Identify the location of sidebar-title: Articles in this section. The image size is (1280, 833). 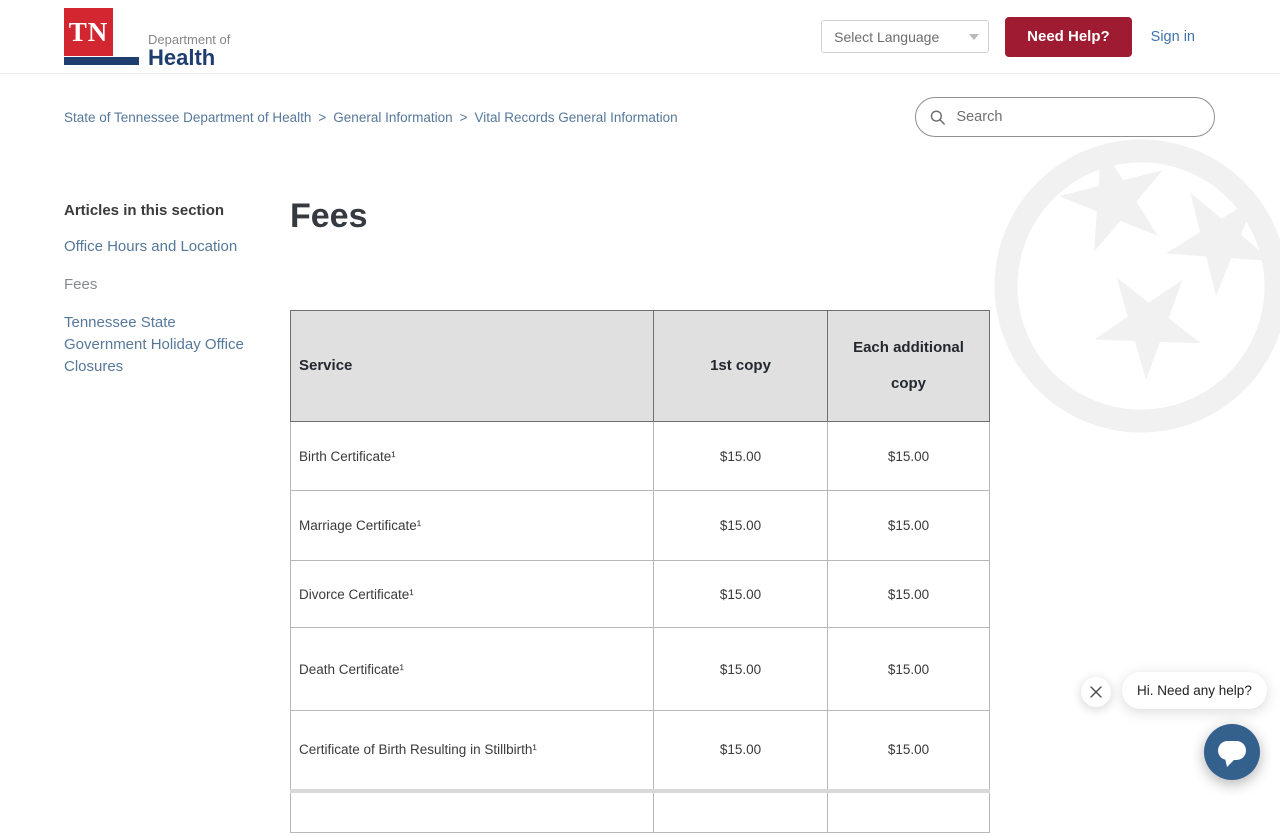
(144, 210).